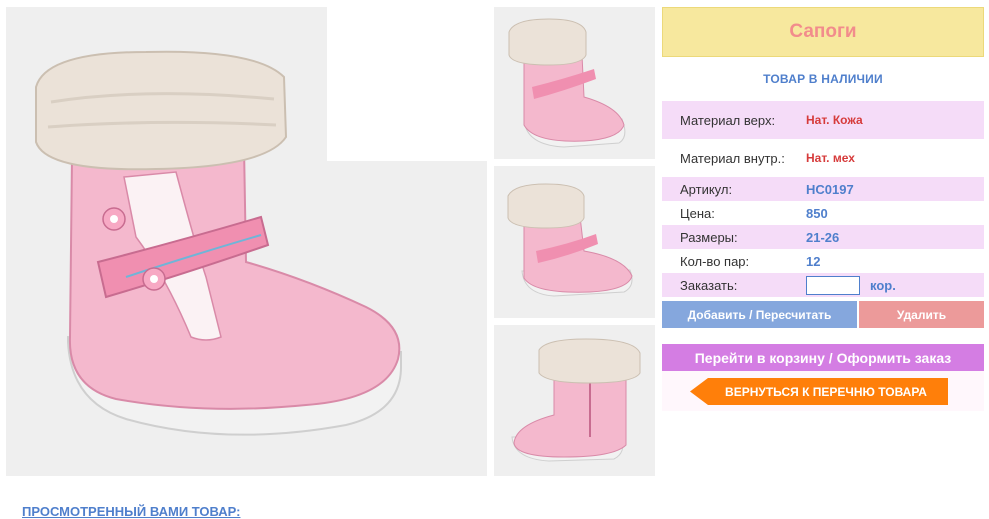 The image size is (989, 519). Describe the element at coordinates (921, 314) in the screenshot. I see `delete-button: Удалить` at that location.